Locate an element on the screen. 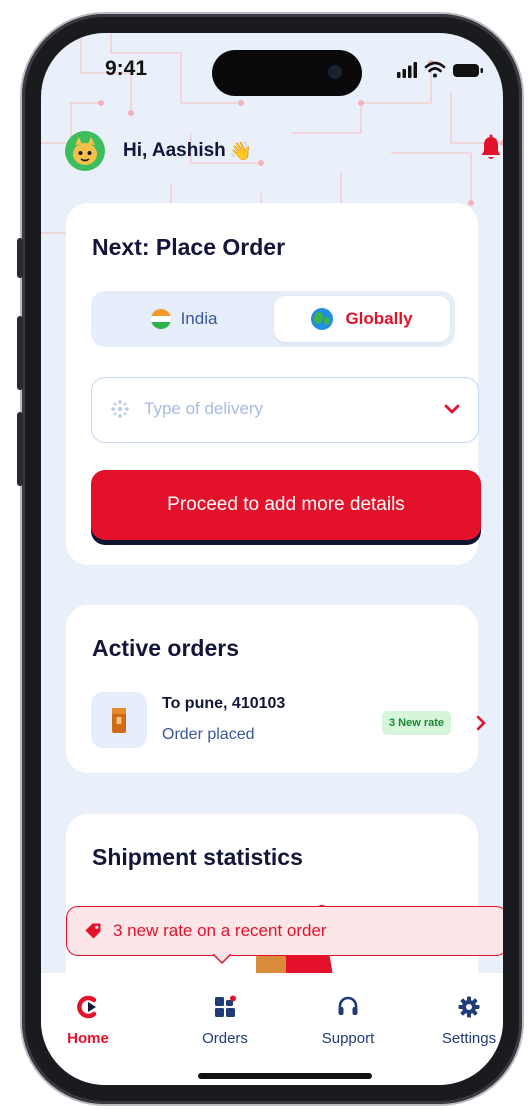  toast-pointer is located at coordinates (222, 959).